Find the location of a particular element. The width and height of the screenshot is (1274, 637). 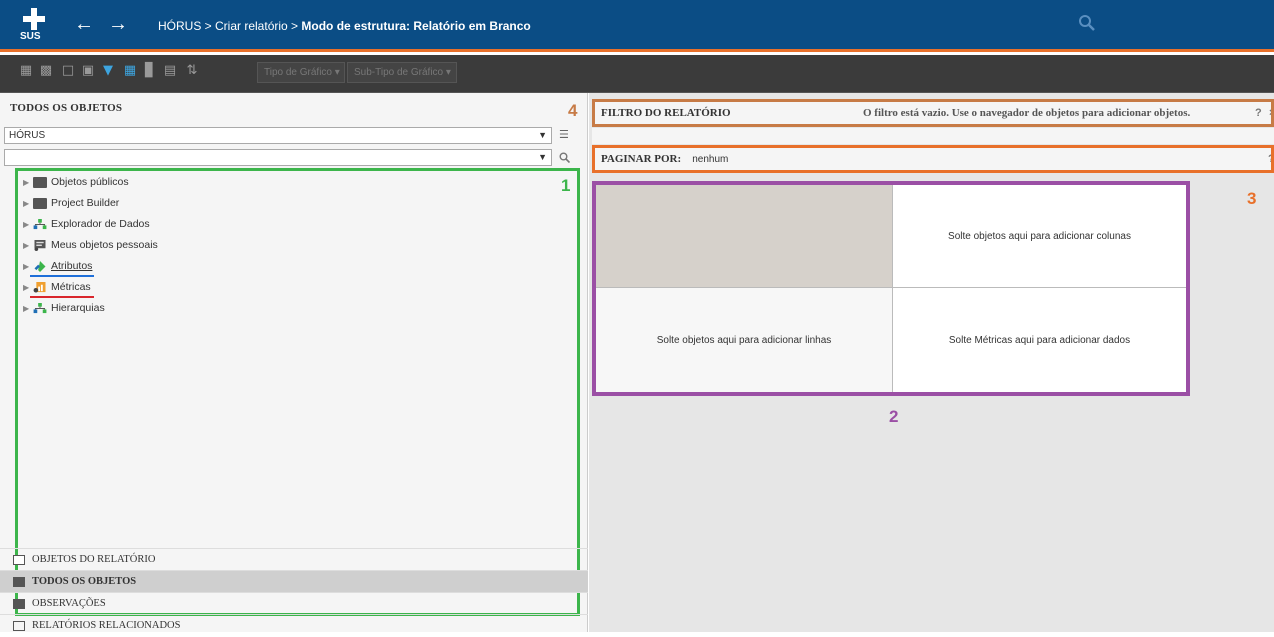

report-objects-icon is located at coordinates (19, 560).